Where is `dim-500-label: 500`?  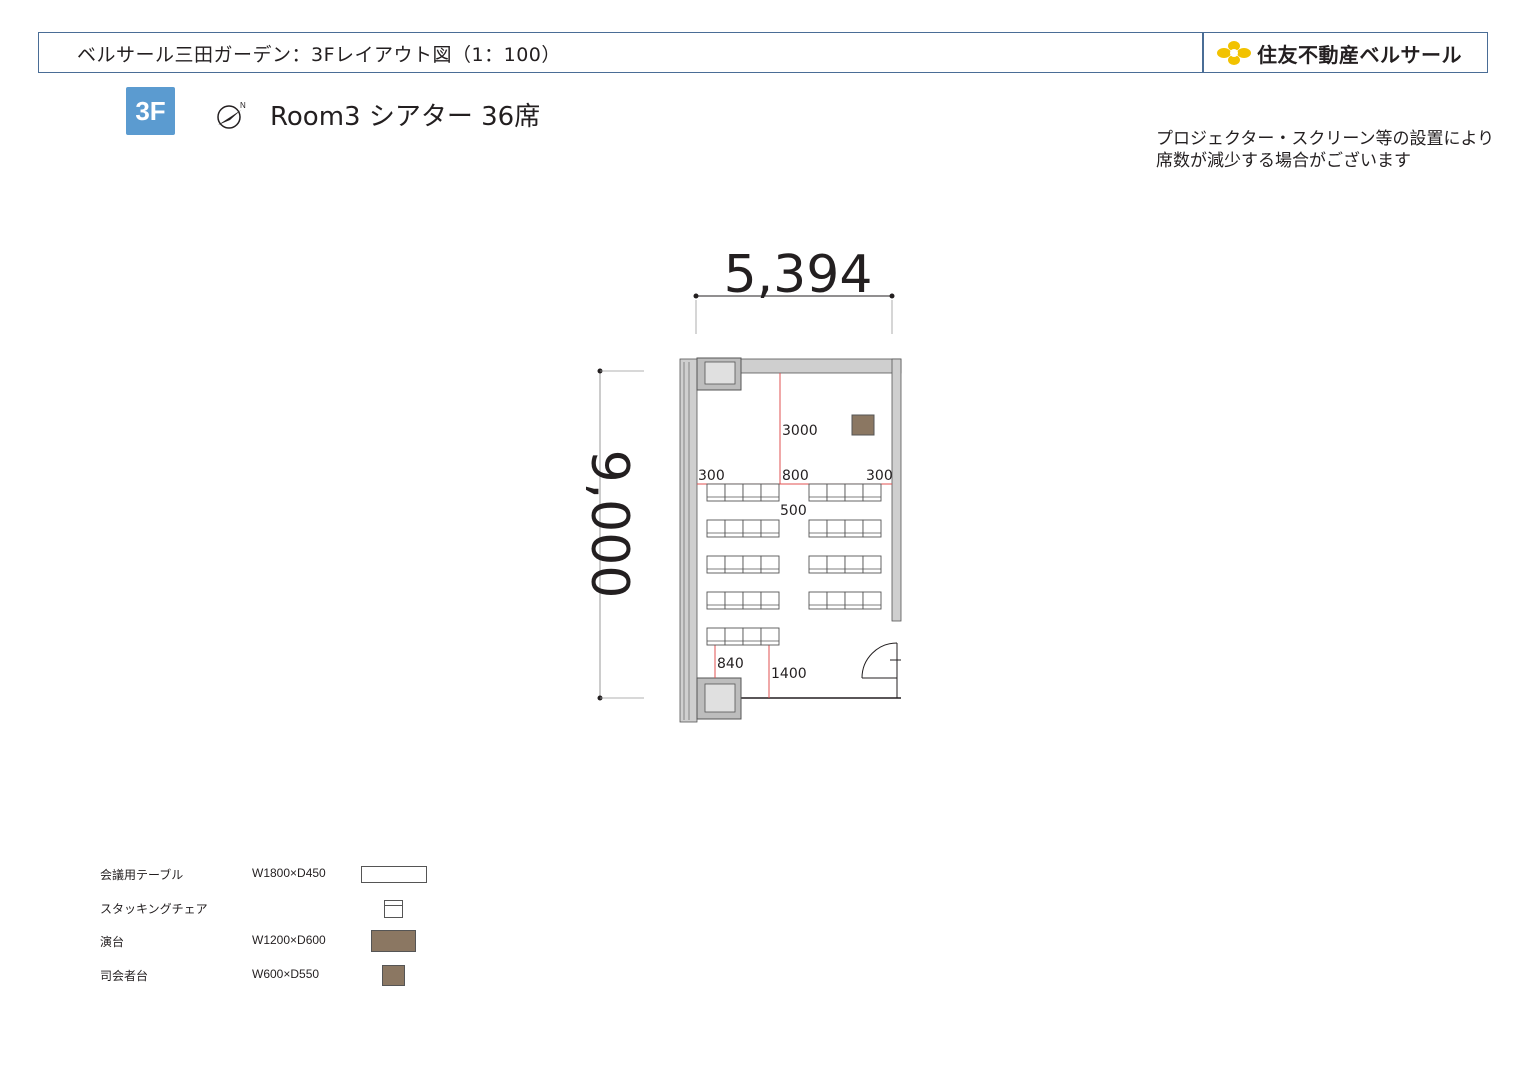 dim-500-label: 500 is located at coordinates (793, 511).